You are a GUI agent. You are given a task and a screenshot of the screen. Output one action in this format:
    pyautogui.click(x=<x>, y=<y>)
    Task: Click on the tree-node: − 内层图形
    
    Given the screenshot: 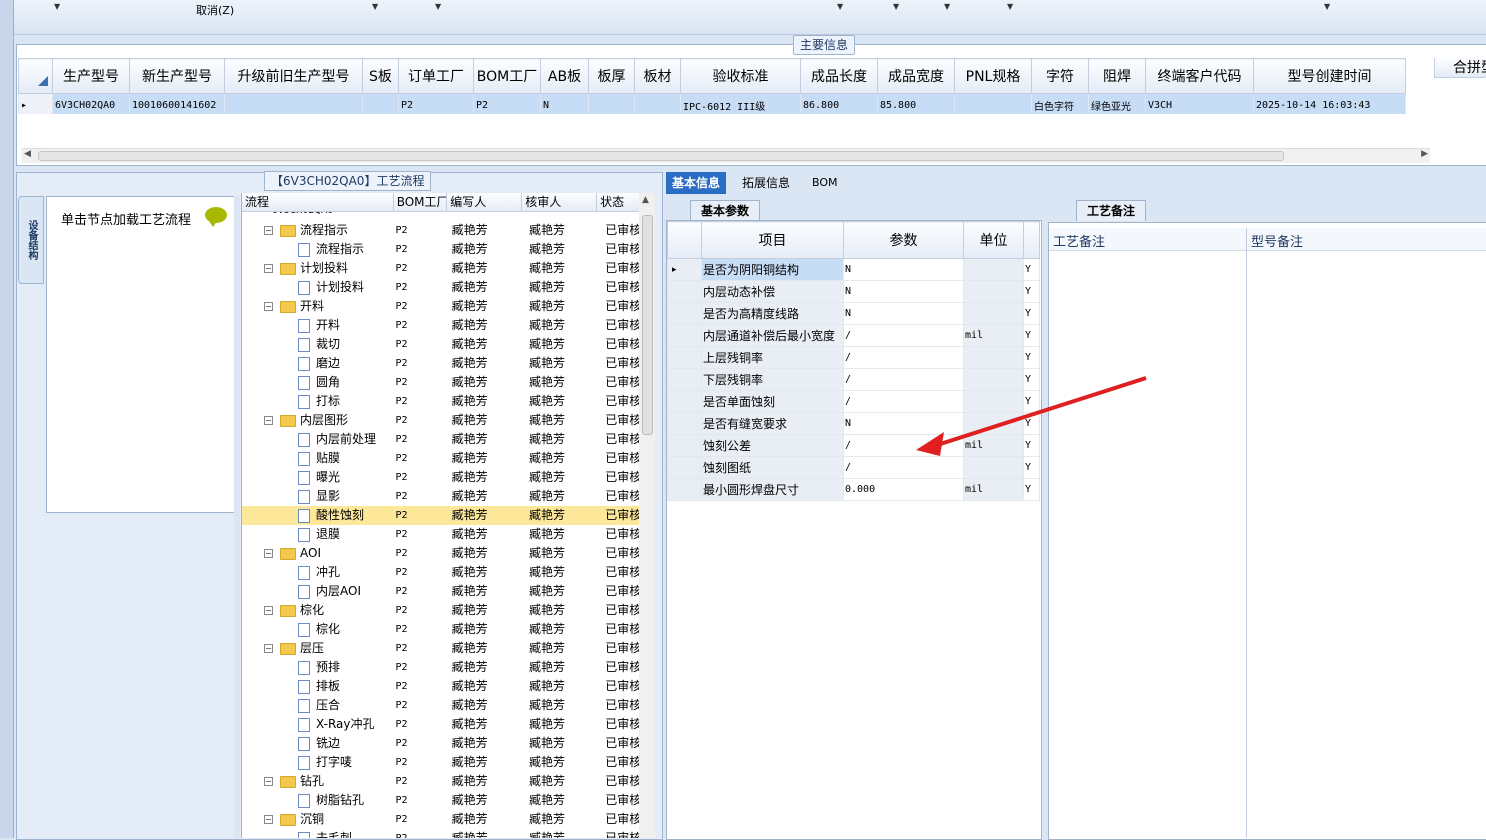 What is the action you would take?
    pyautogui.click(x=317, y=420)
    